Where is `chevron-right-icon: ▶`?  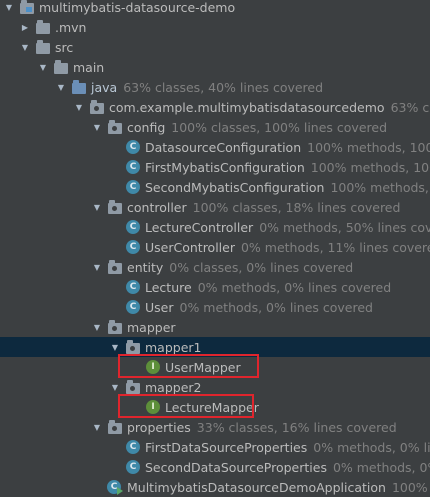 chevron-right-icon: ▶ is located at coordinates (25, 27).